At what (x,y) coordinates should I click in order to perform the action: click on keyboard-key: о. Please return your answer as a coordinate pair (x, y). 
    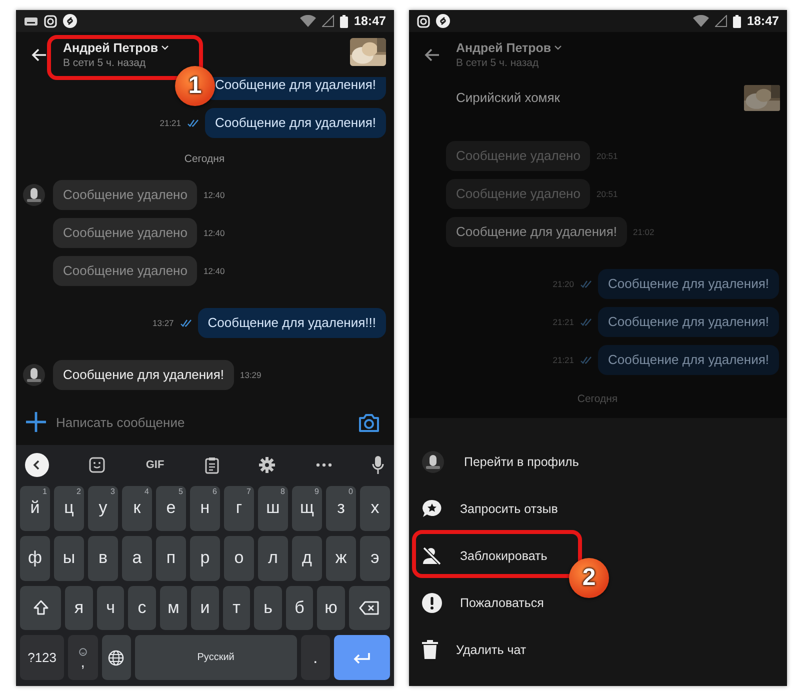
    Looking at the image, I should click on (239, 558).